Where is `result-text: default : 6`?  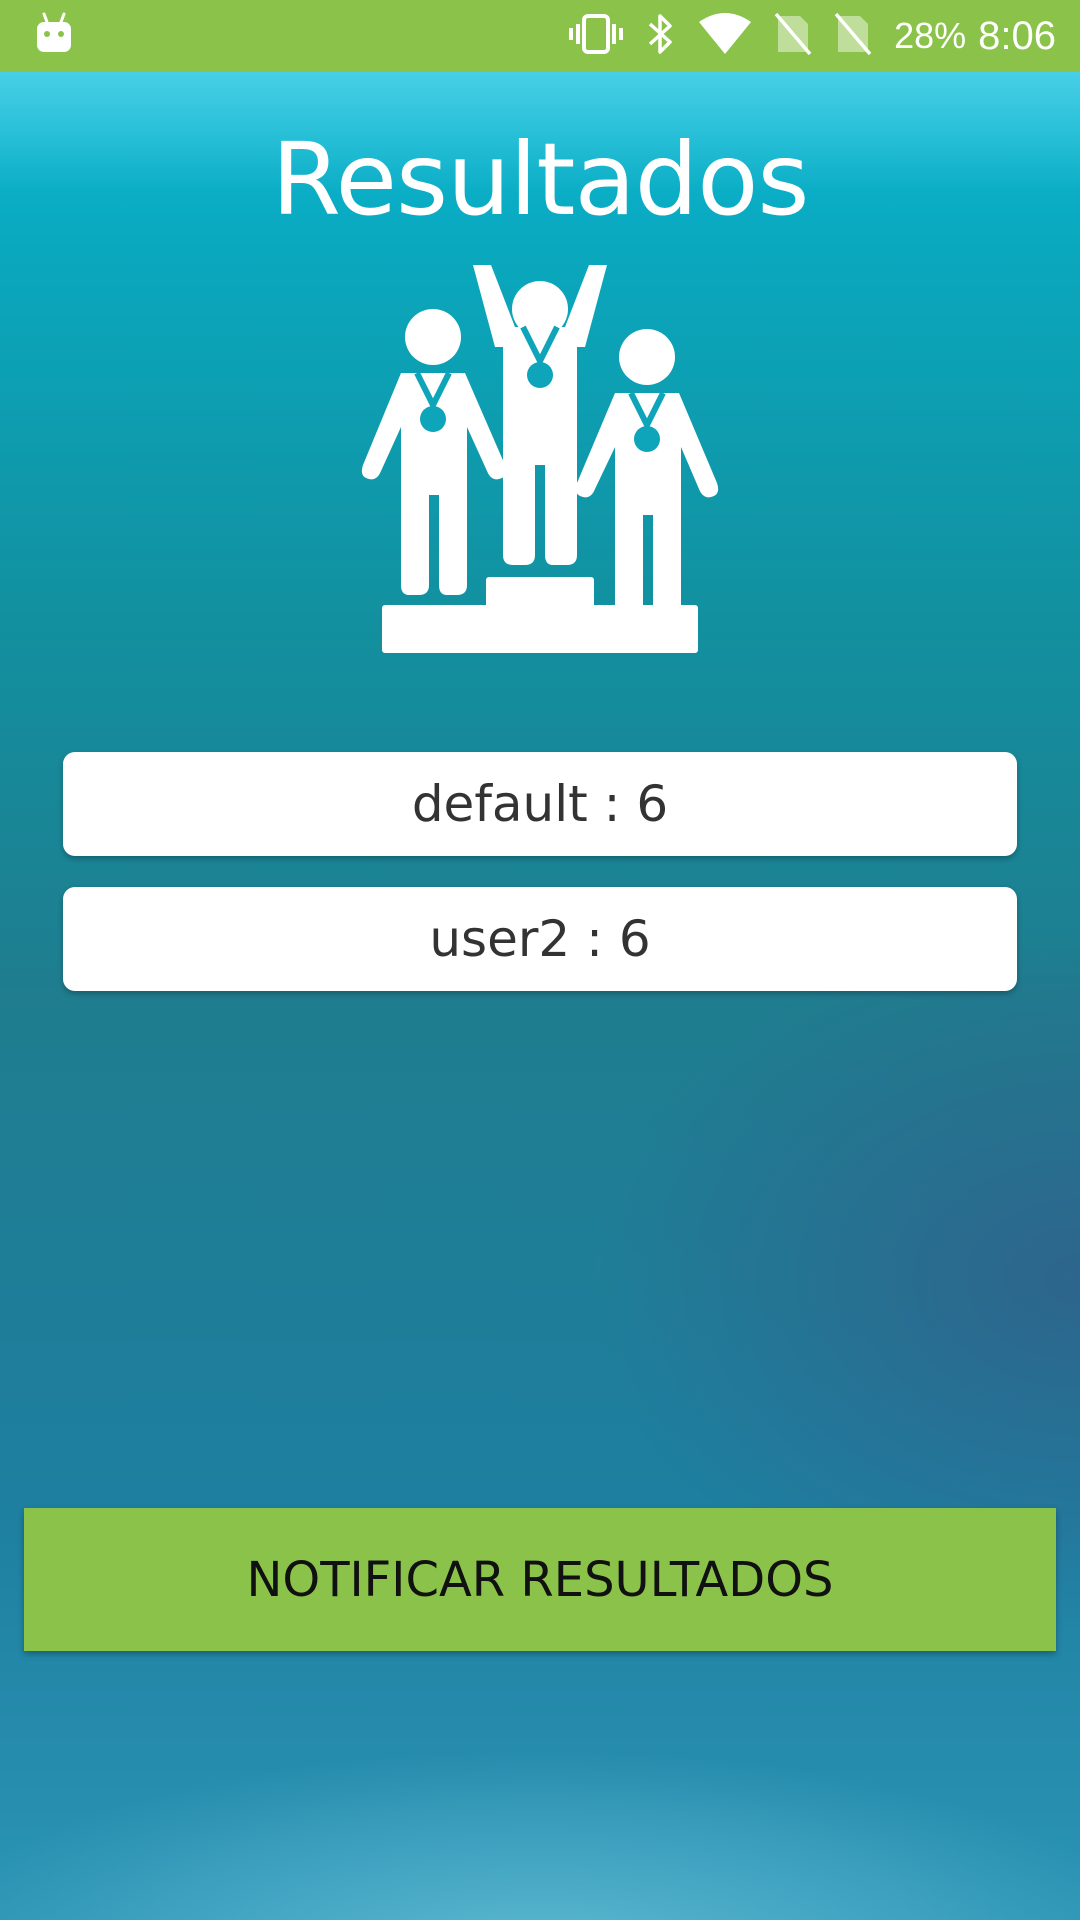
result-text: default : 6 is located at coordinates (540, 804).